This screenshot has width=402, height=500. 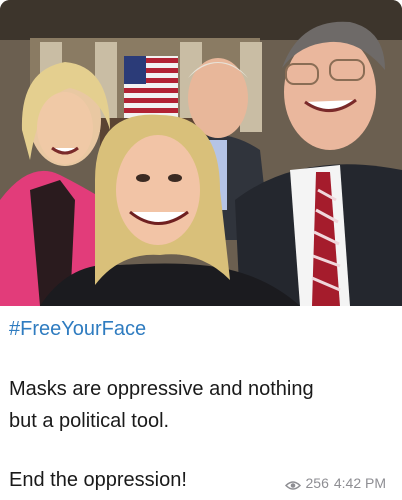 What do you see at coordinates (292, 484) in the screenshot?
I see `eye-icon` at bounding box center [292, 484].